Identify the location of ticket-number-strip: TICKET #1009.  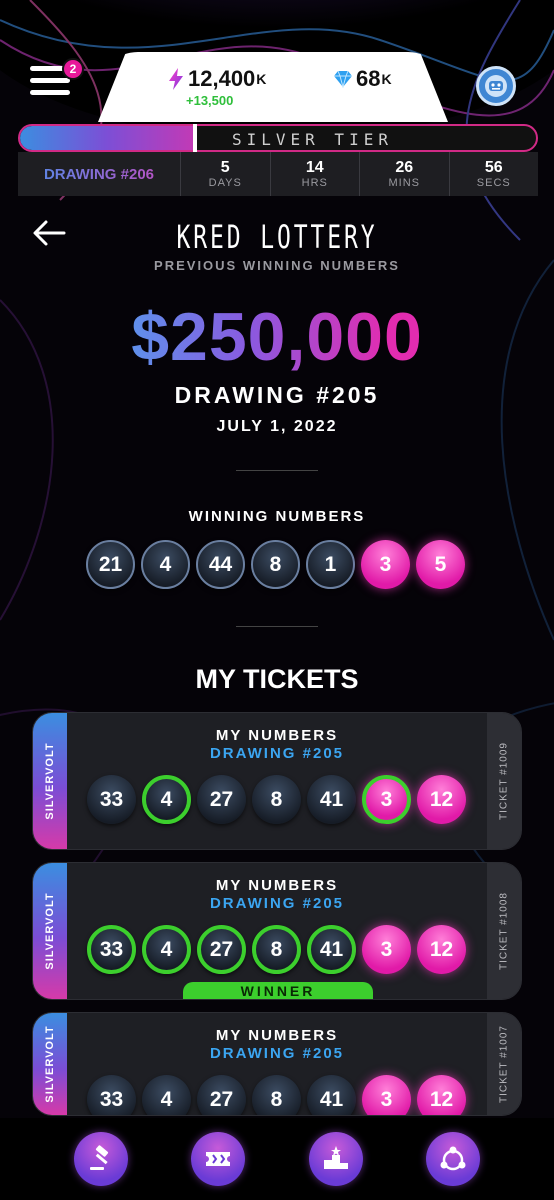
(504, 781).